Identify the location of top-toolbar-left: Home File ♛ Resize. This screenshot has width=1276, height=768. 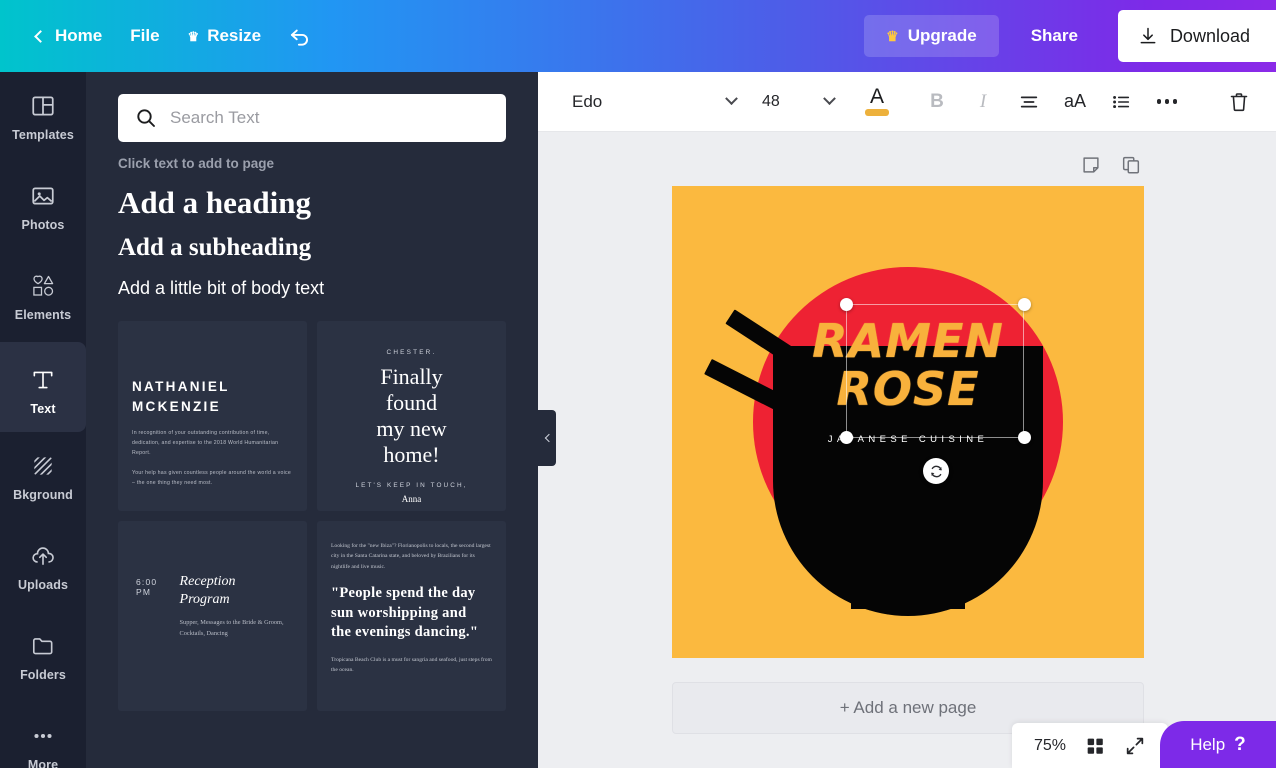
(162, 36).